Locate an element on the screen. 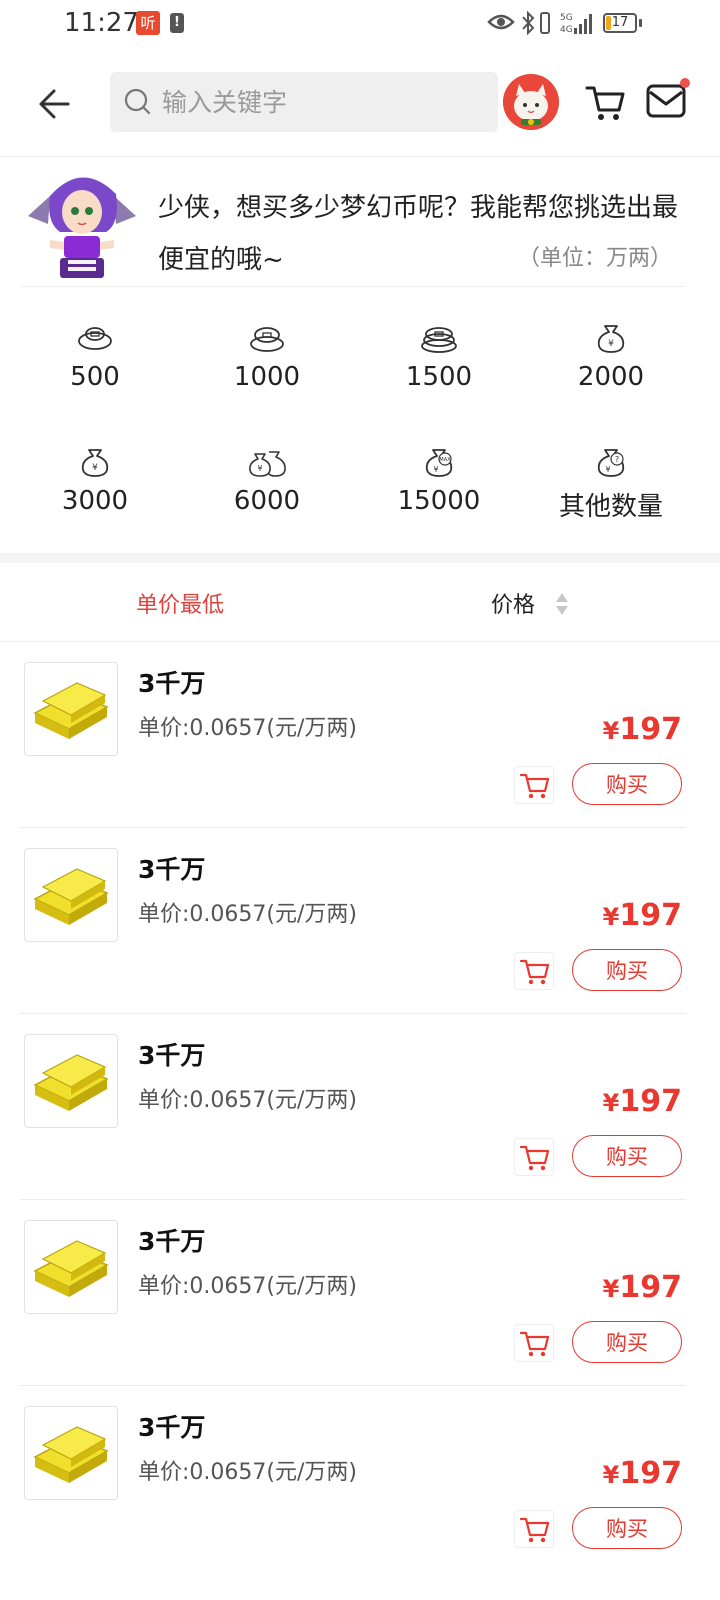 Image resolution: width=720 pixels, height=1600 pixels. back-arrow-icon is located at coordinates (56, 104).